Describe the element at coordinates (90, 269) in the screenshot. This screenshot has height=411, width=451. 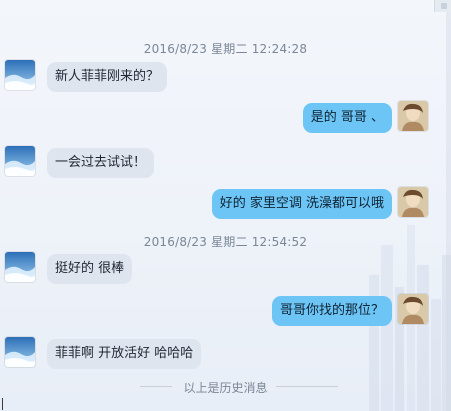
I see `message-bubble-incoming: 挺好的 很棒` at that location.